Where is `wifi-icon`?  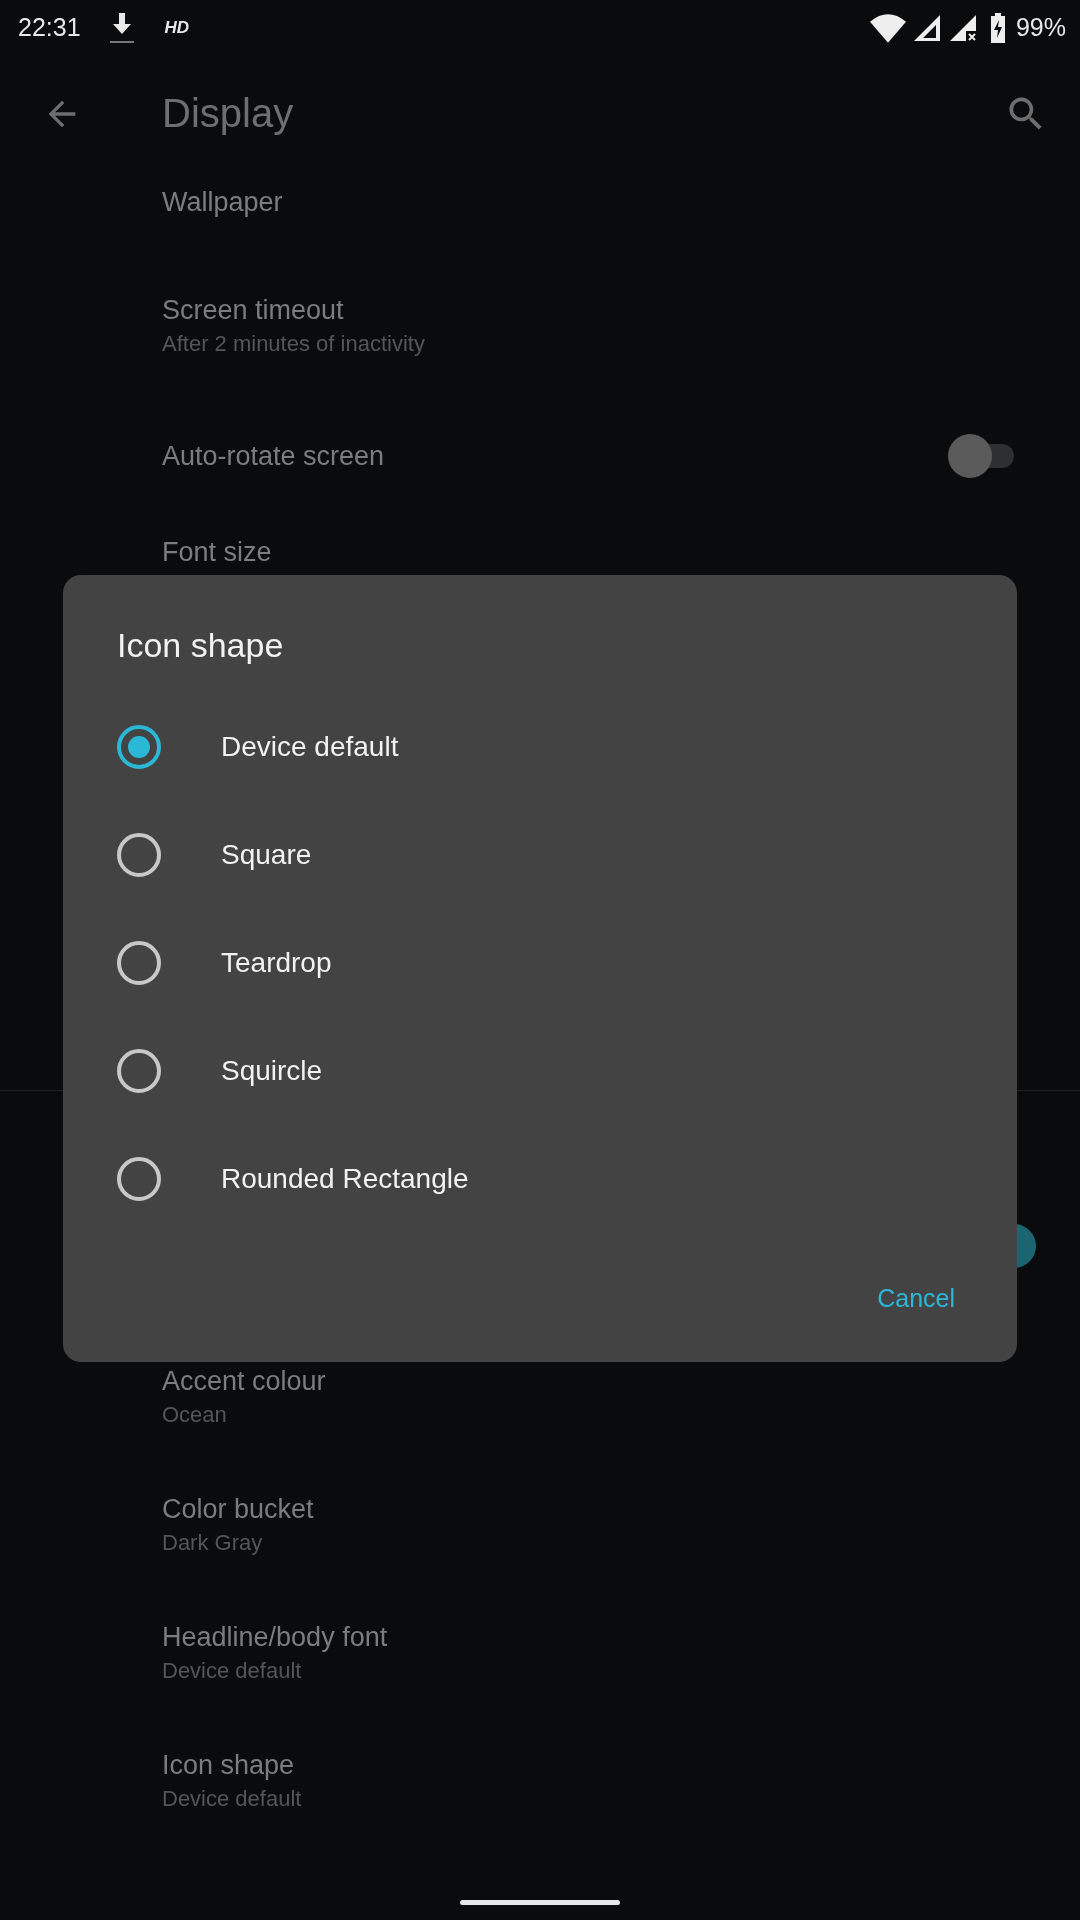
wifi-icon is located at coordinates (887, 27).